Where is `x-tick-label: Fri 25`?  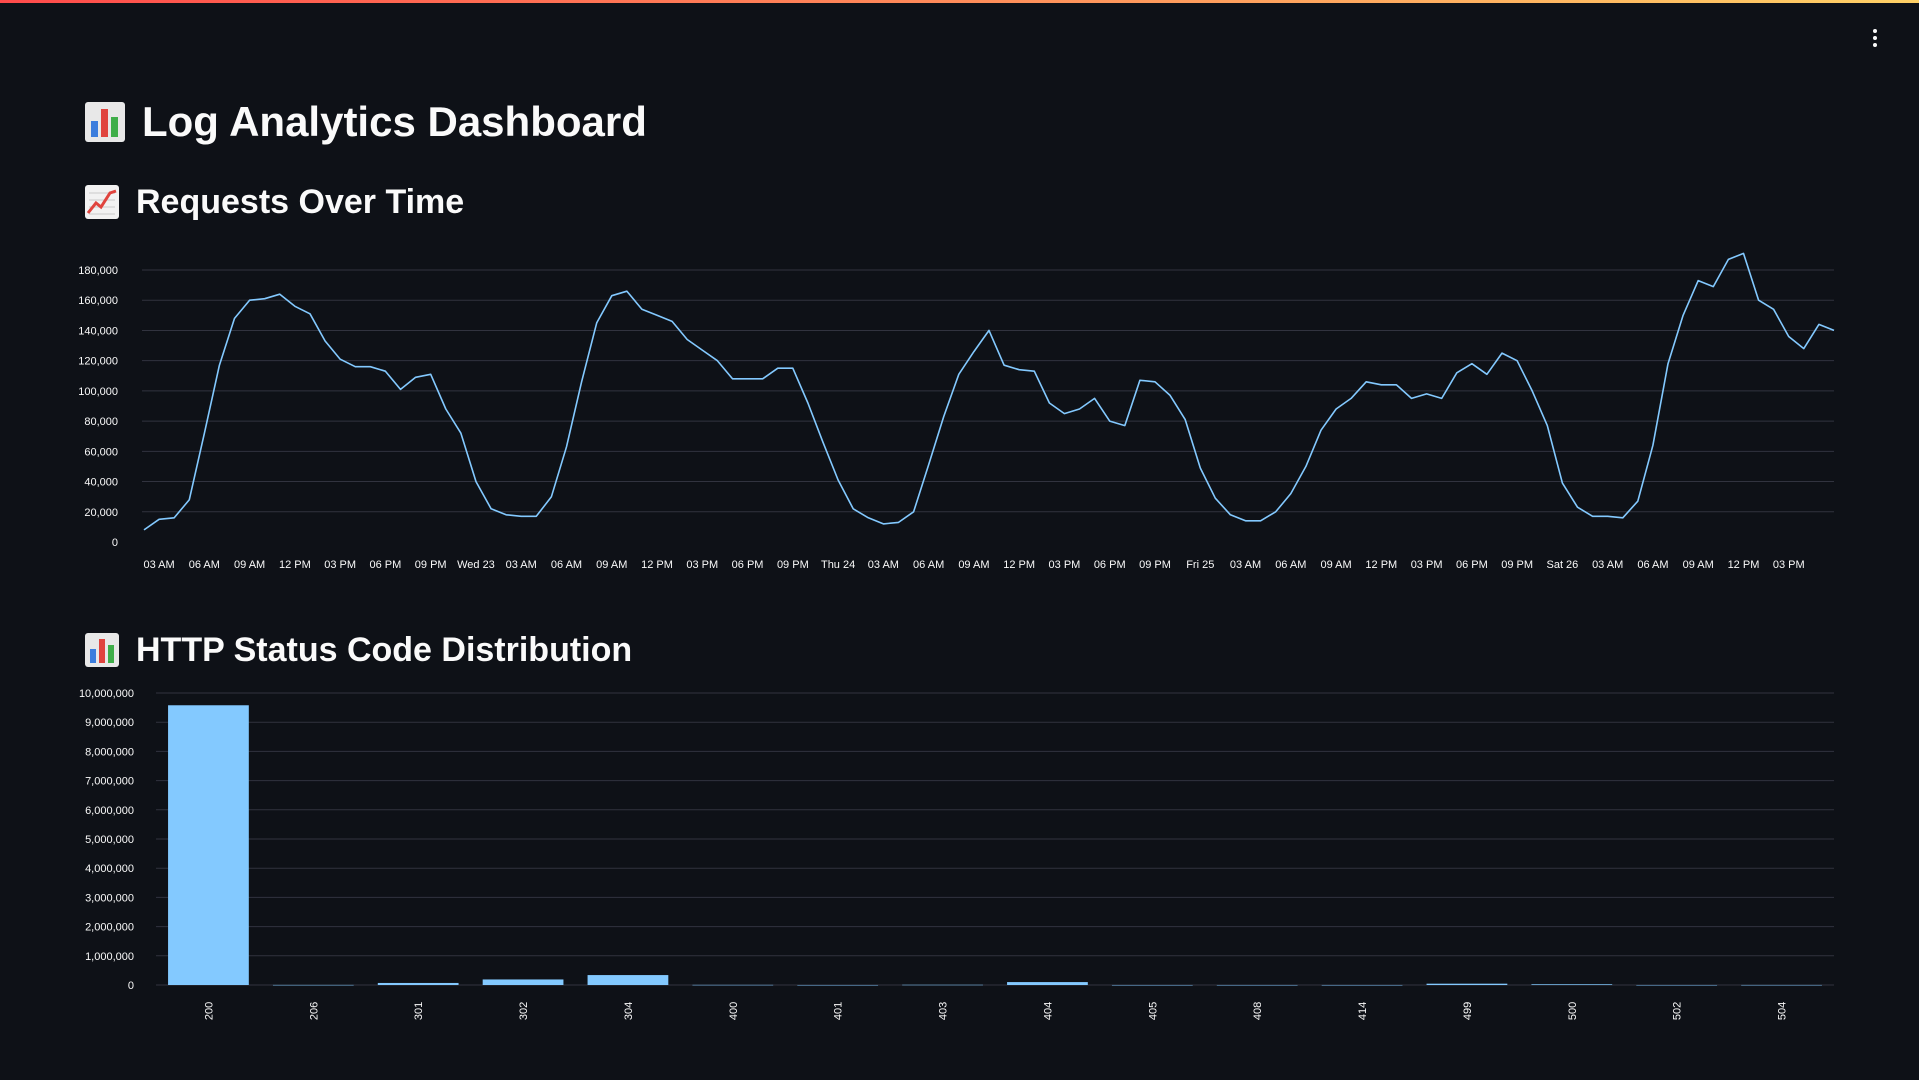
x-tick-label: Fri 25 is located at coordinates (1200, 565).